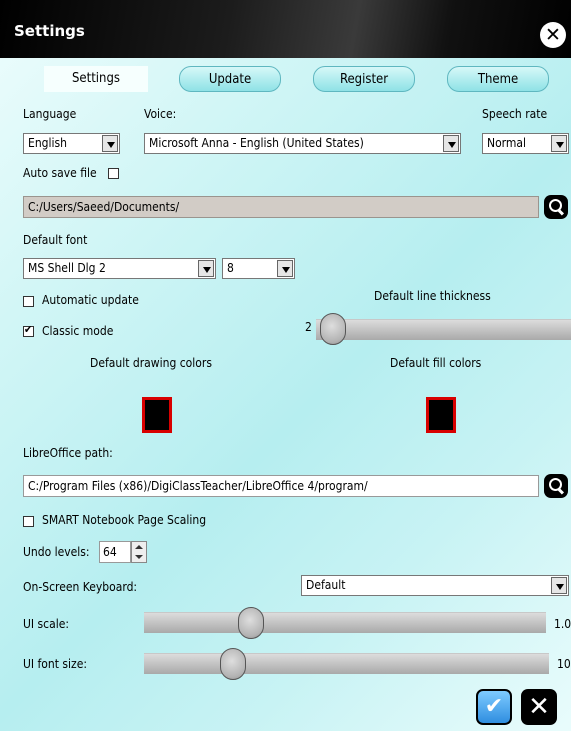 The image size is (571, 731). What do you see at coordinates (498, 79) in the screenshot?
I see `tab-theme: Theme` at bounding box center [498, 79].